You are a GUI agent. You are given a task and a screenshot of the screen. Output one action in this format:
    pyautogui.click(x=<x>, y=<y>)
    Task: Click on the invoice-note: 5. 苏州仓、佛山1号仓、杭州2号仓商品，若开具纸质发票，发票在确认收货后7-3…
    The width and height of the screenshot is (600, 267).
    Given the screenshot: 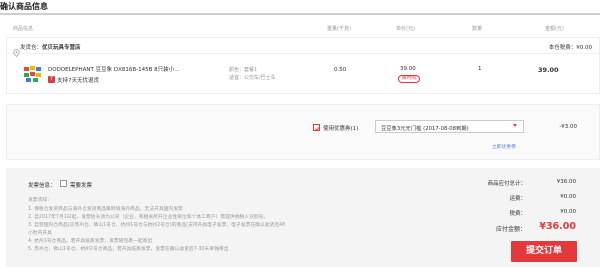 What is the action you would take?
    pyautogui.click(x=128, y=249)
    